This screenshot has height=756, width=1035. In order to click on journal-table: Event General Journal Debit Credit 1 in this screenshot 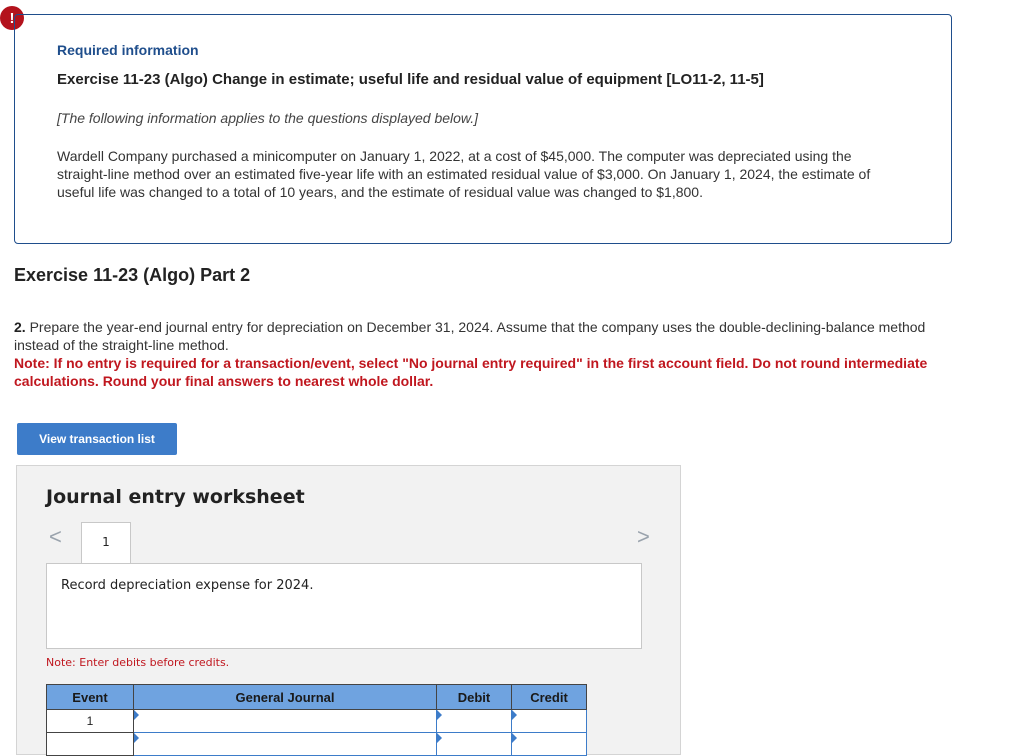, I will do `click(316, 720)`.